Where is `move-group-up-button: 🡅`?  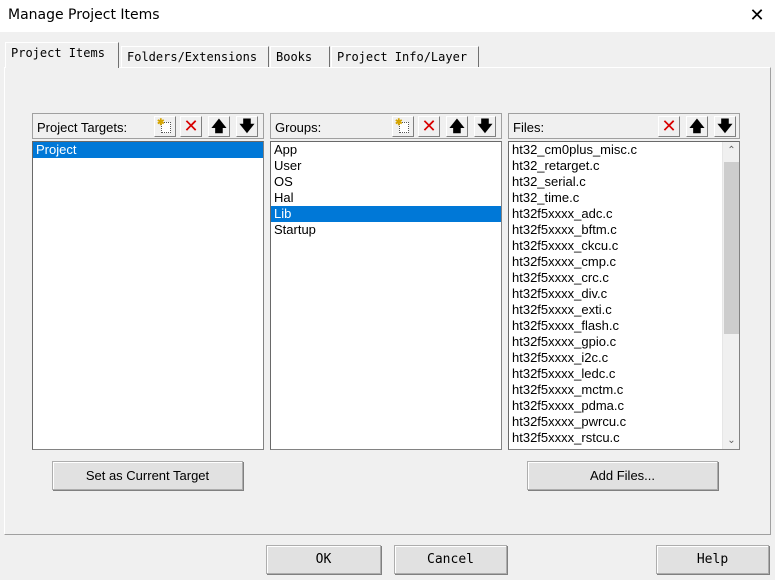 move-group-up-button: 🡅 is located at coordinates (457, 126).